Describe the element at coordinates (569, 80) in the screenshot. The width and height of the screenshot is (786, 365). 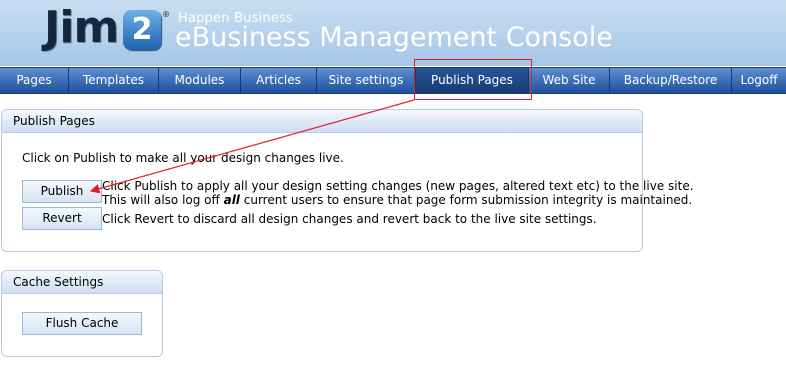
I see `nav-web-site: Web Site` at that location.